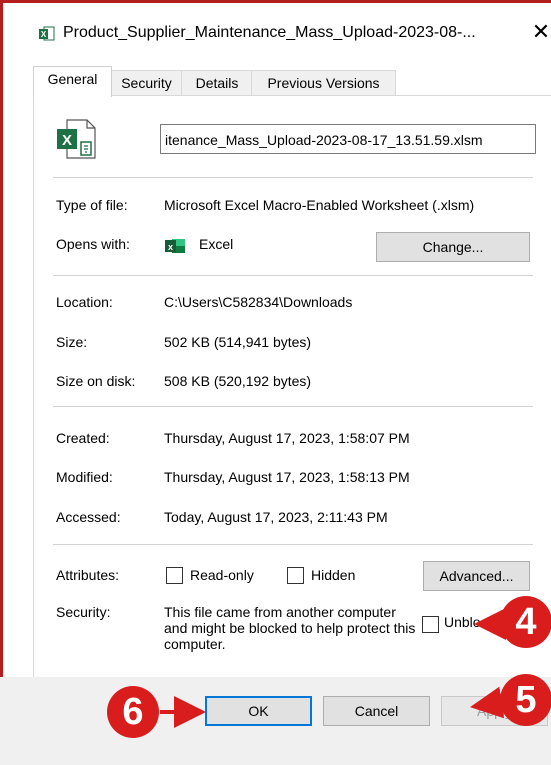 This screenshot has height=765, width=551. What do you see at coordinates (133, 712) in the screenshot?
I see `annotation-badge-6: 6` at bounding box center [133, 712].